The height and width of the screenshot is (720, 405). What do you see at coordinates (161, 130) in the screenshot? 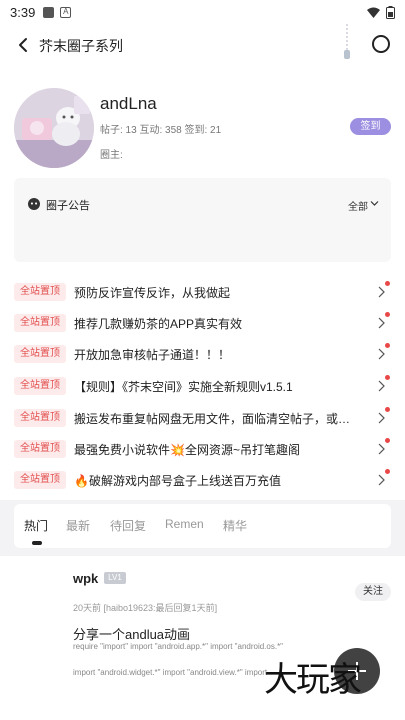
I see `circle-stats: 帖子: 13 互动: 358 签到: 21` at bounding box center [161, 130].